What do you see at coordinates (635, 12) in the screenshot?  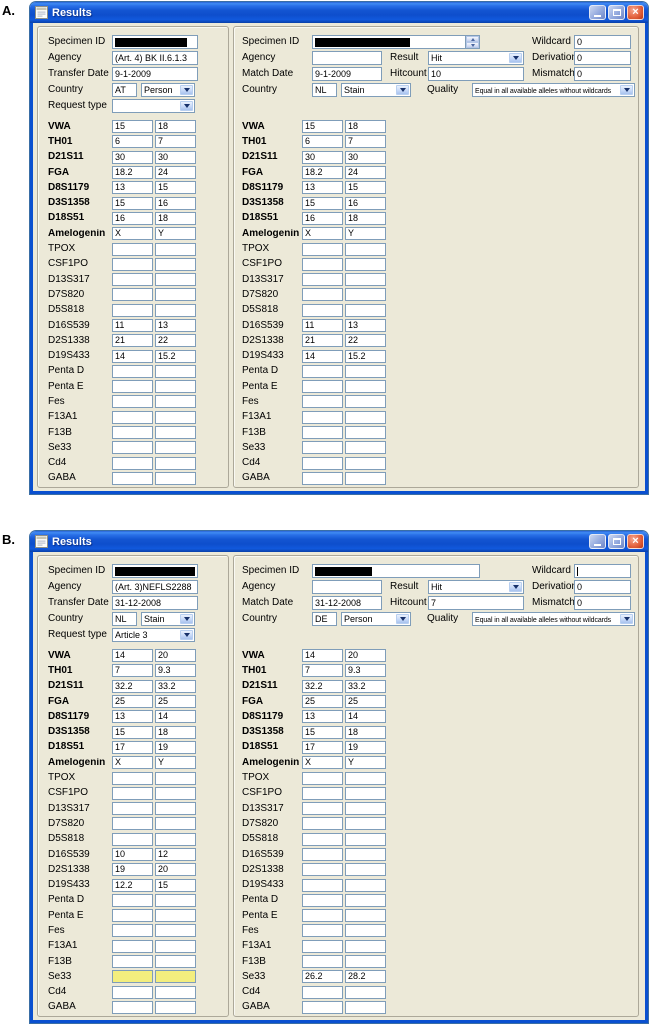 I see `close-button: ×` at bounding box center [635, 12].